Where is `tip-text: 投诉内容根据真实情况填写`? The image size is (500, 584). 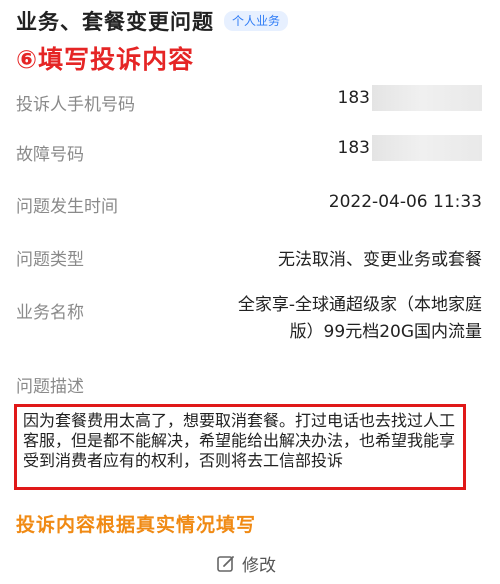 tip-text: 投诉内容根据真实情况填写 is located at coordinates (136, 525).